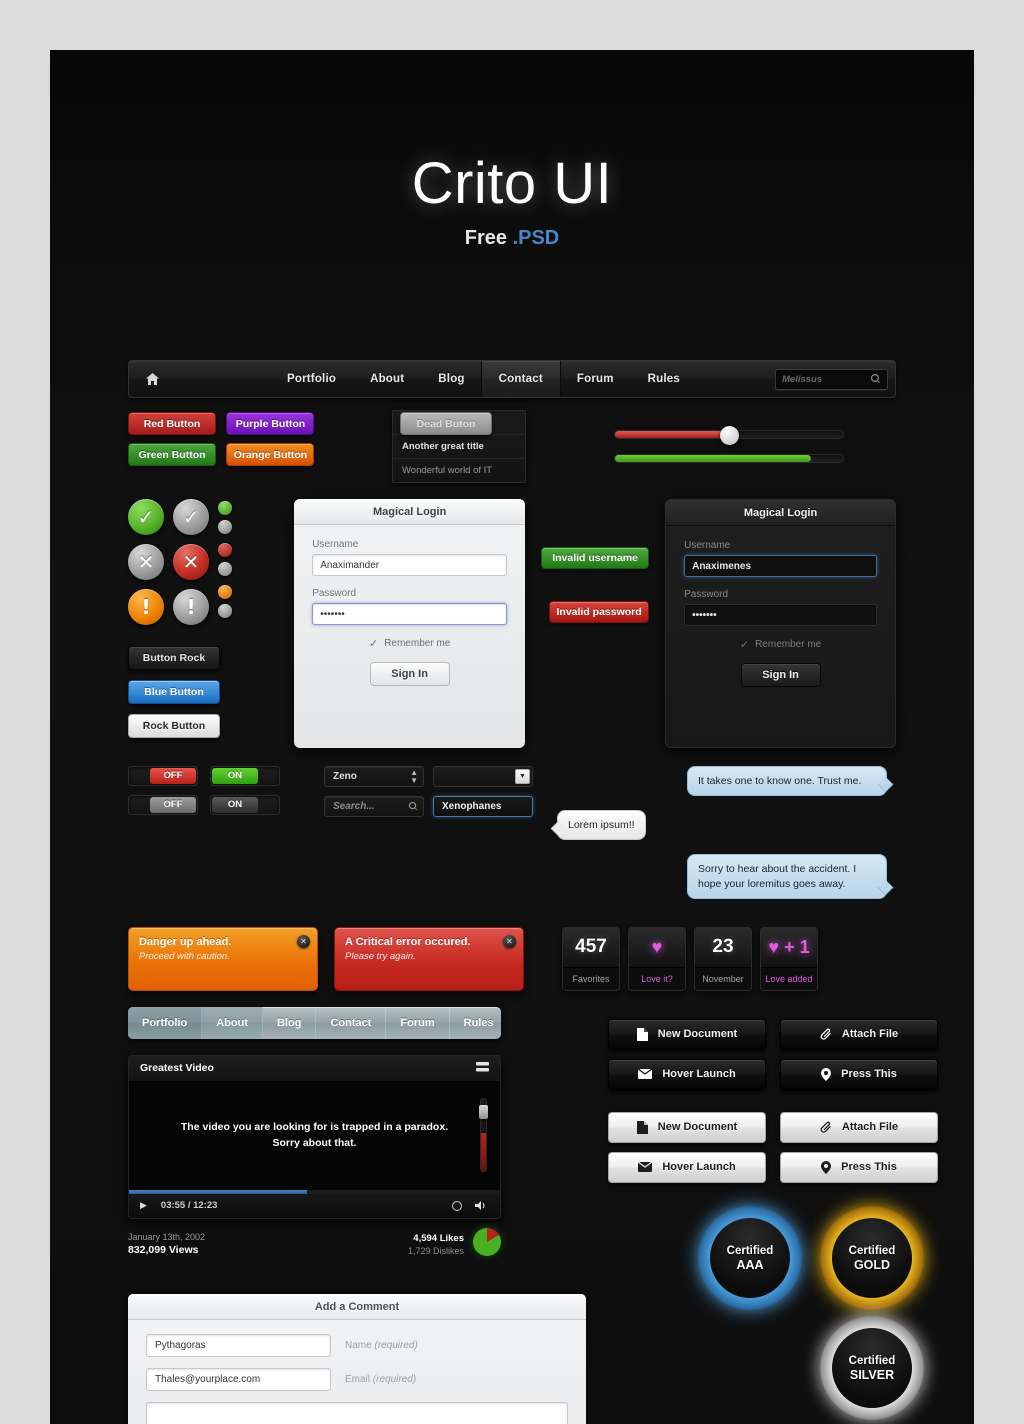 This screenshot has width=1024, height=1424. What do you see at coordinates (859, 1034) in the screenshot?
I see `attach-file-button-dark: Attach File` at bounding box center [859, 1034].